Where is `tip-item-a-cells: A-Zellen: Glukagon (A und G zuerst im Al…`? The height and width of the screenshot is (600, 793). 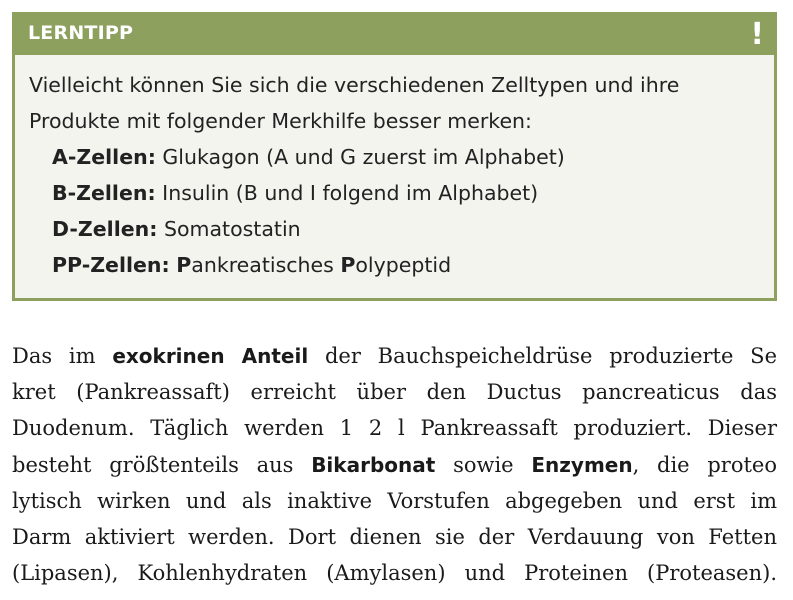 tip-item-a-cells: A-Zellen: Glukagon (A und G zuerst im Al… is located at coordinates (401, 157).